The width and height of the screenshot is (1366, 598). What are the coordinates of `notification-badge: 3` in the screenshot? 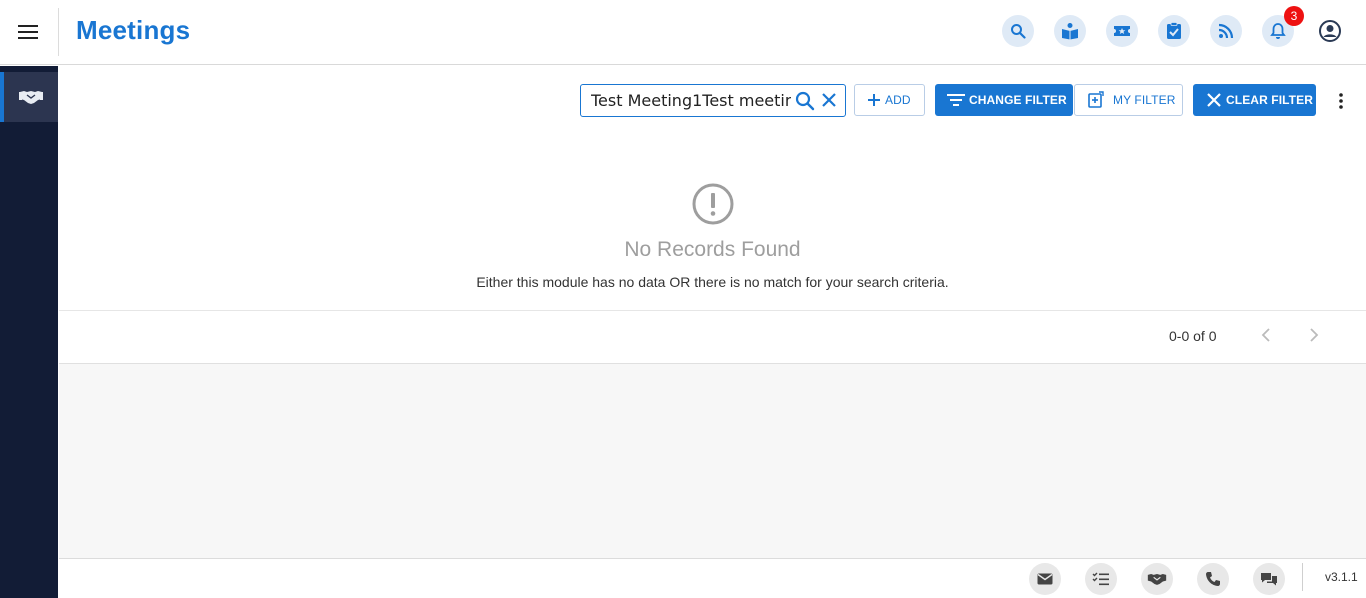 It's located at (1294, 16).